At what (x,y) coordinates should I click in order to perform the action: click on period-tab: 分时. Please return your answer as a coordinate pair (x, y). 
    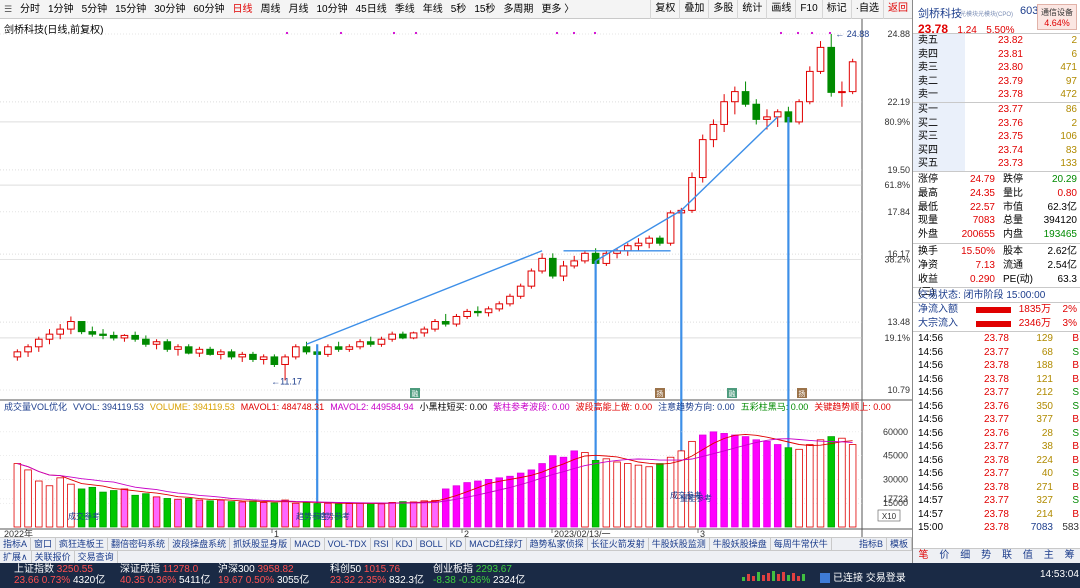
    Looking at the image, I should click on (30, 9).